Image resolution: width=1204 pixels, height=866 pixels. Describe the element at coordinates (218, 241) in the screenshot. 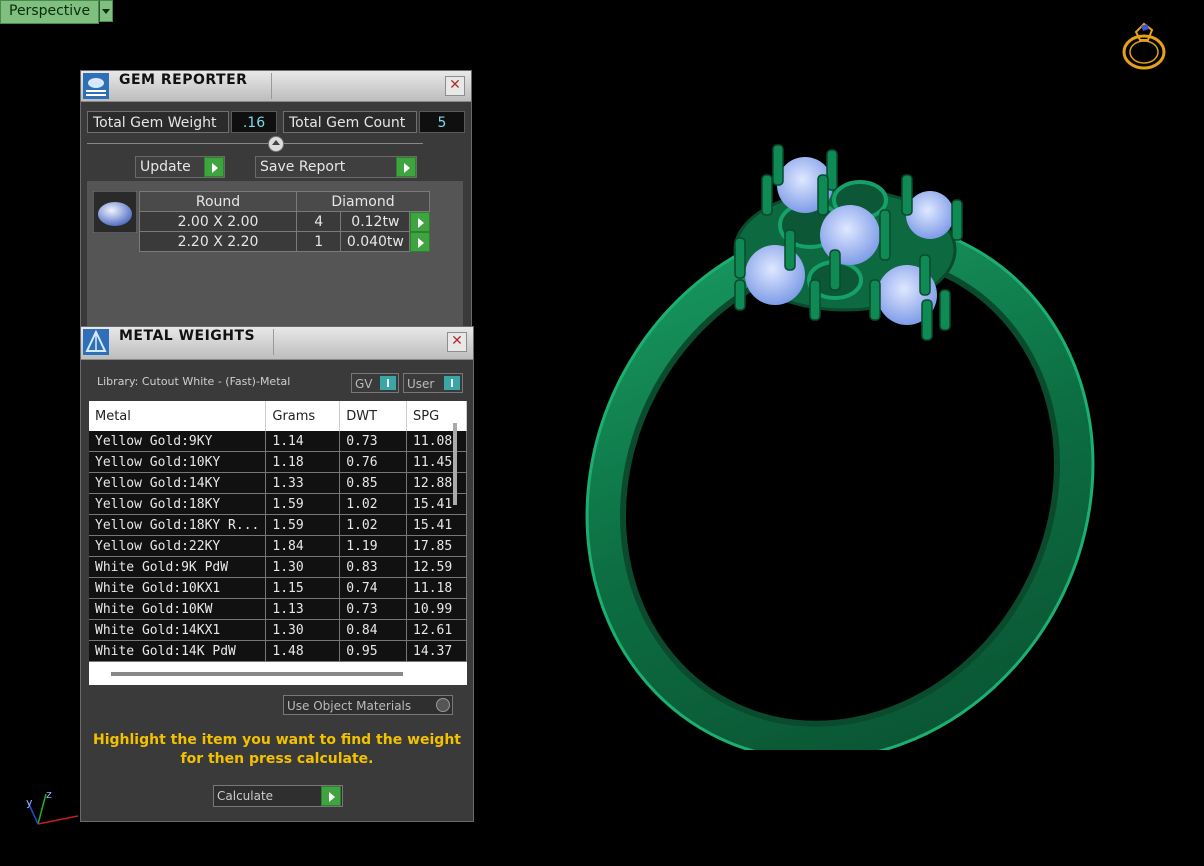

I see `gem-size: 2.20 X 2.20` at that location.